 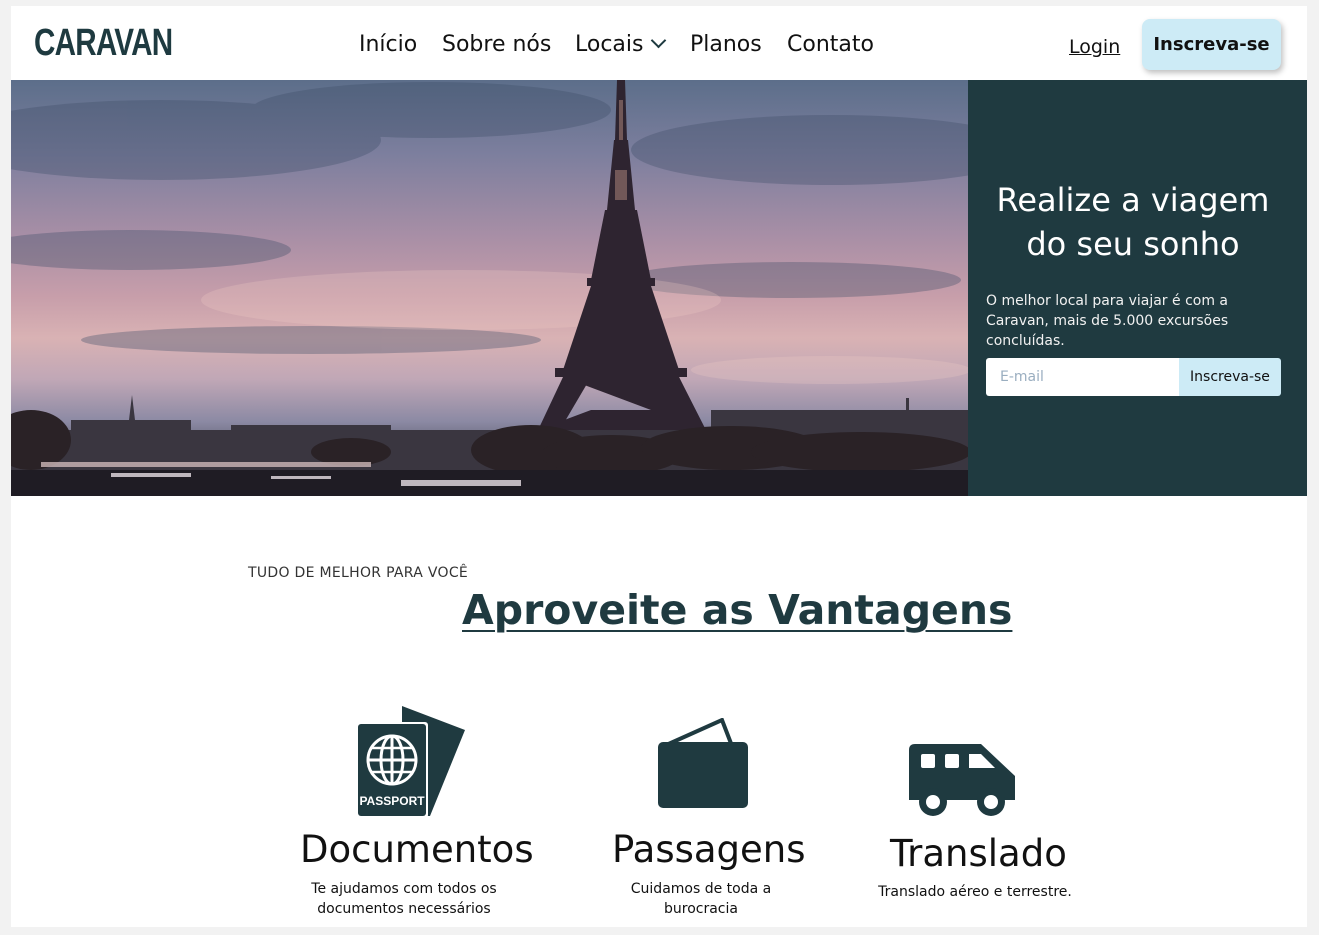 I want to click on section-eyebrow: TUDO DE MELHOR PARA VOCÊ, so click(x=358, y=573).